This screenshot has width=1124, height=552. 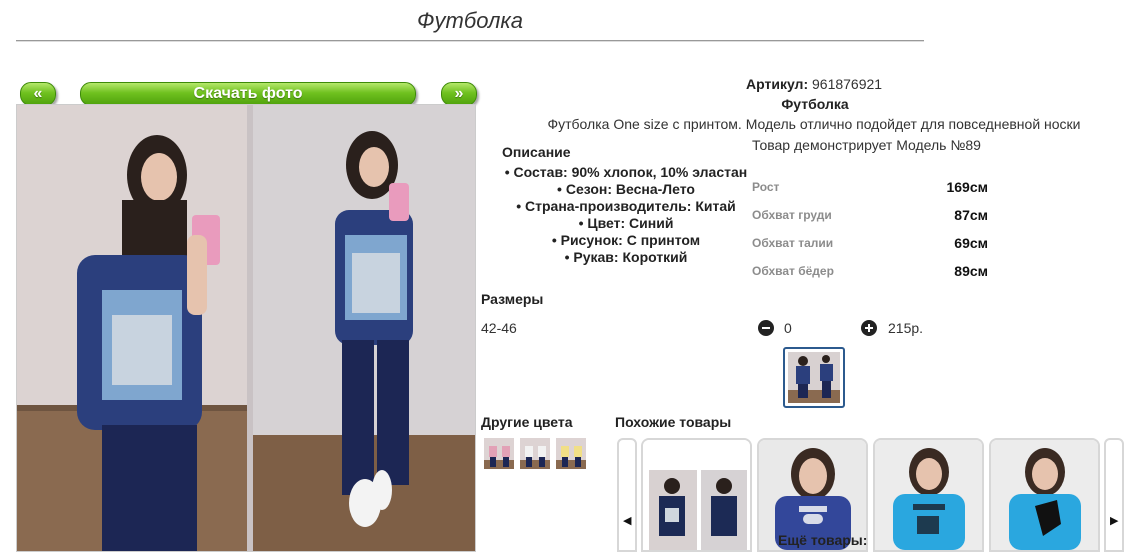 I want to click on arrow-right-icon: ▶, so click(x=1114, y=521).